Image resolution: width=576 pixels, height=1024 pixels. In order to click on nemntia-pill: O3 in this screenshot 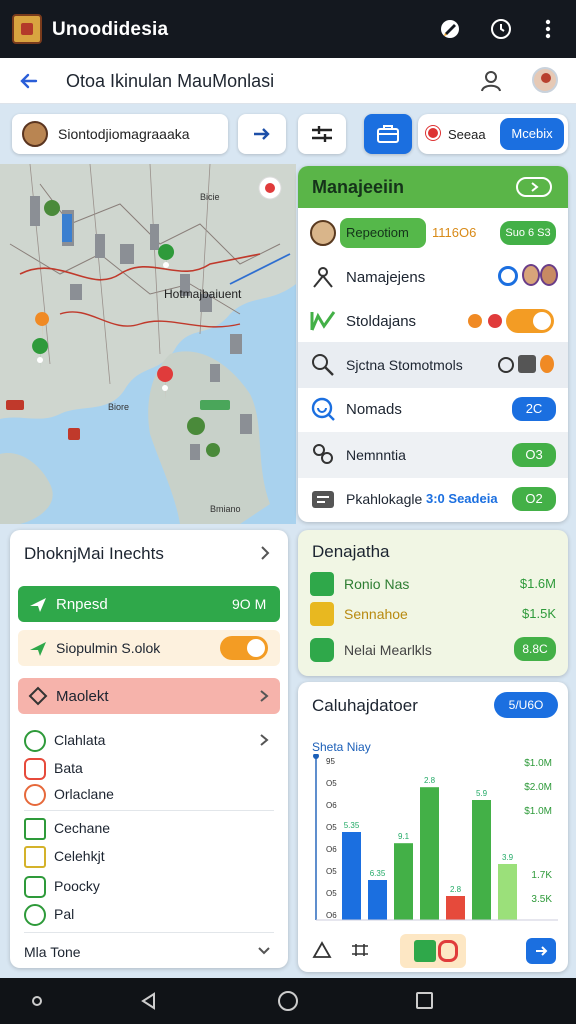, I will do `click(534, 455)`.